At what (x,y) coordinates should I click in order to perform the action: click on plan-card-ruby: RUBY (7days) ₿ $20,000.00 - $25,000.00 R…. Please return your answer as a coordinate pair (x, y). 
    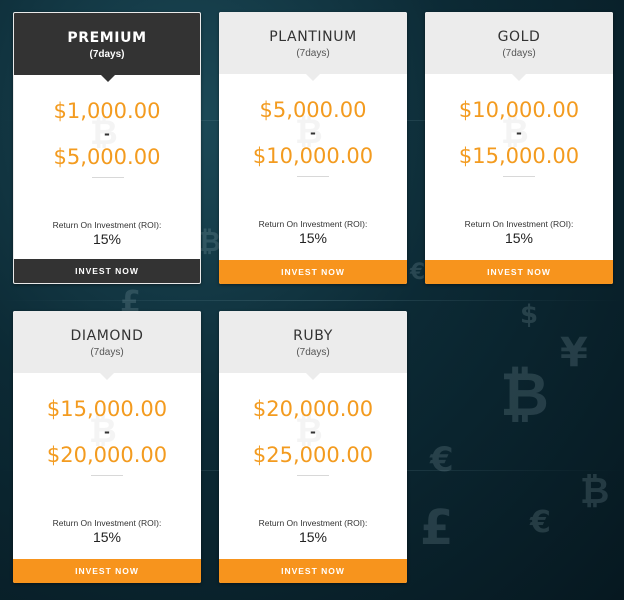
    Looking at the image, I should click on (313, 447).